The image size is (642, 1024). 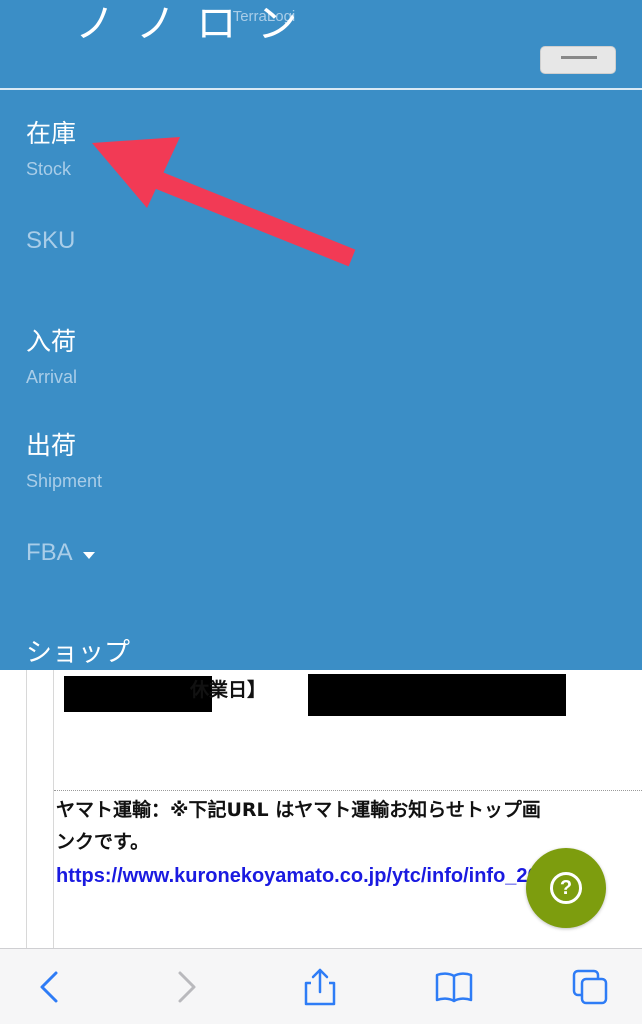 I want to click on tabs-icon, so click(x=590, y=987).